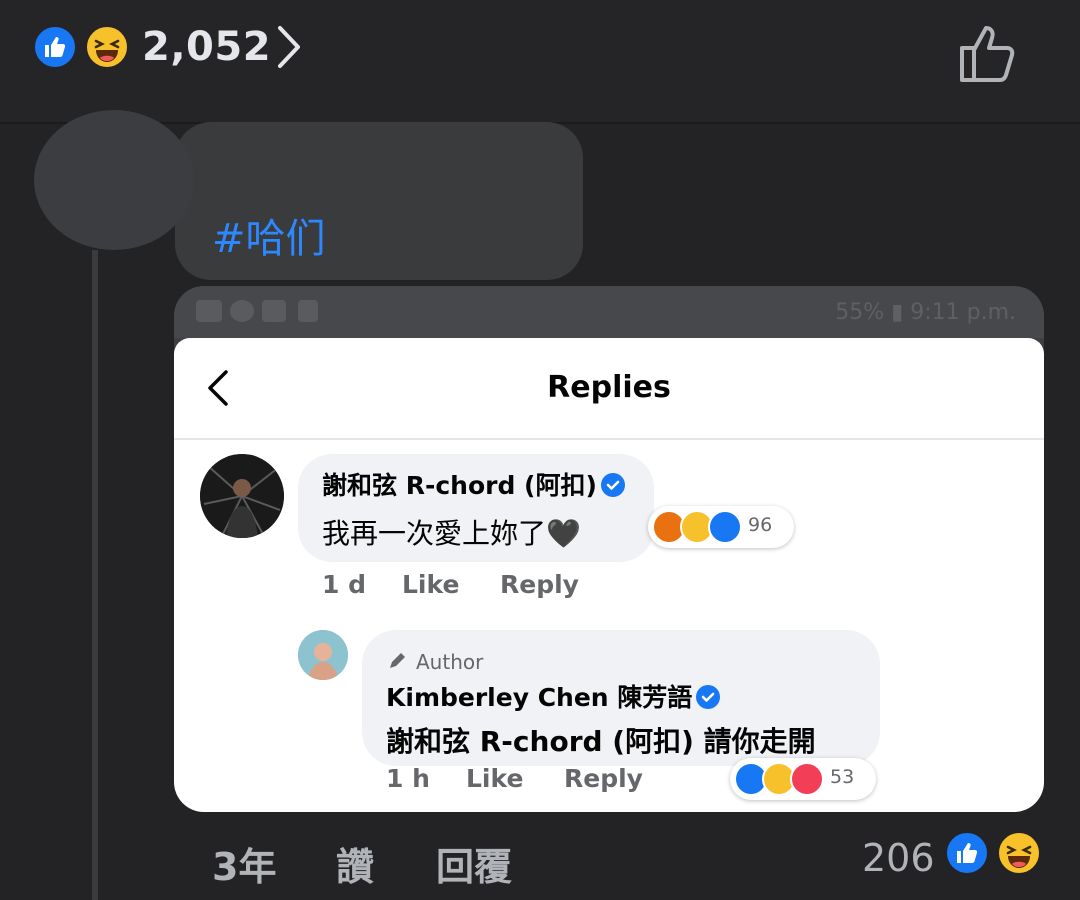 This screenshot has width=1080, height=900. I want to click on warning-icon, so click(308, 311).